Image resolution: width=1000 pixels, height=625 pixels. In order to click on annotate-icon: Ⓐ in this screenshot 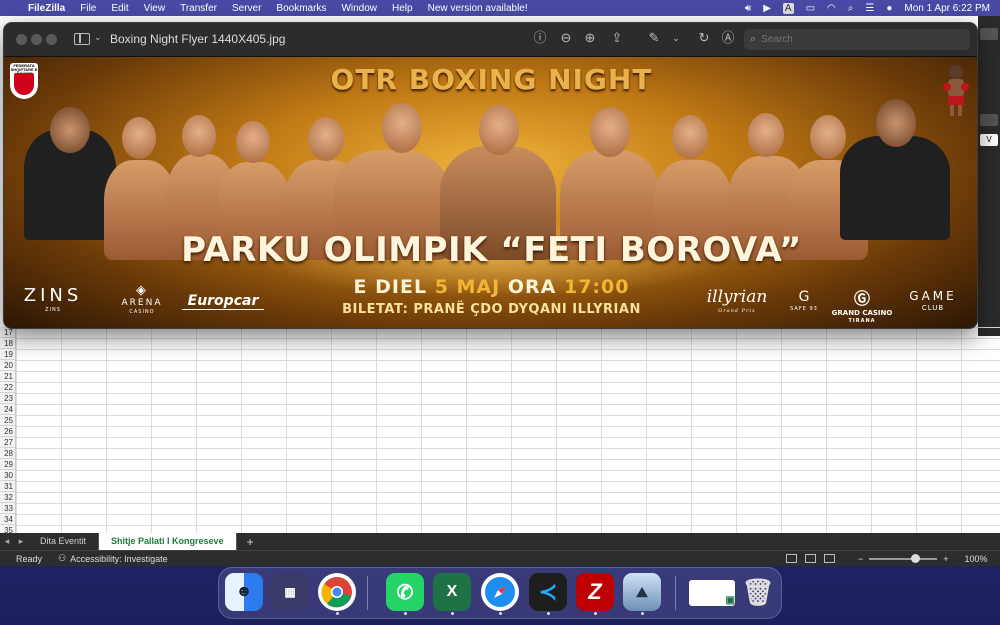, I will do `click(728, 38)`.